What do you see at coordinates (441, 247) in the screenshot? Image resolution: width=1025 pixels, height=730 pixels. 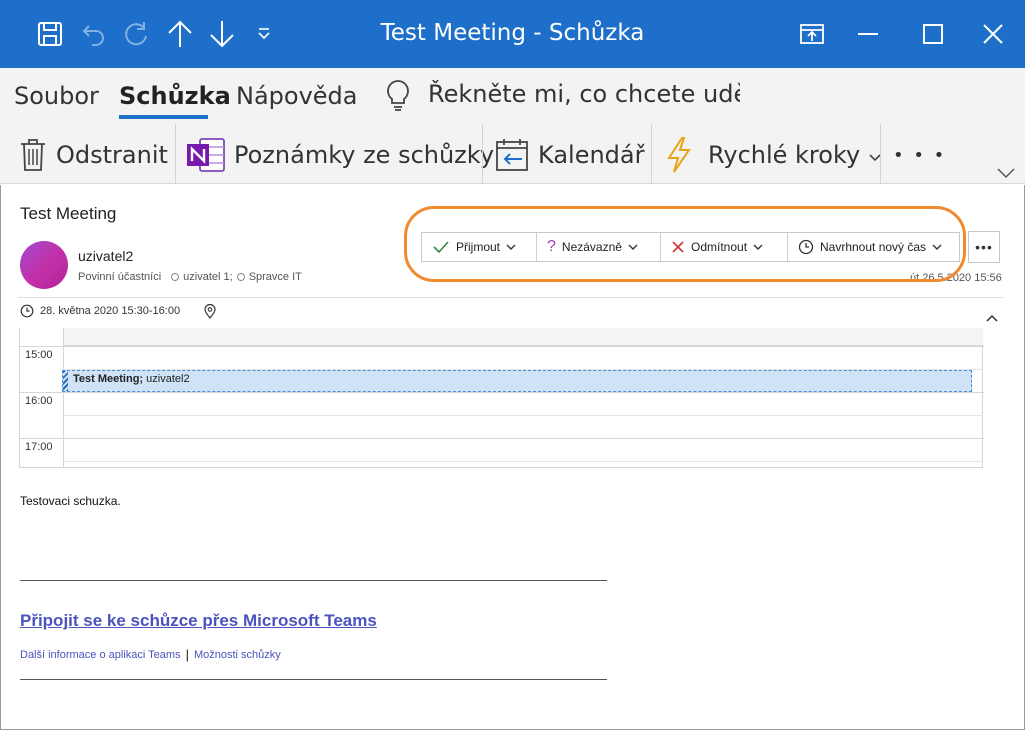 I see `checkmark-icon` at bounding box center [441, 247].